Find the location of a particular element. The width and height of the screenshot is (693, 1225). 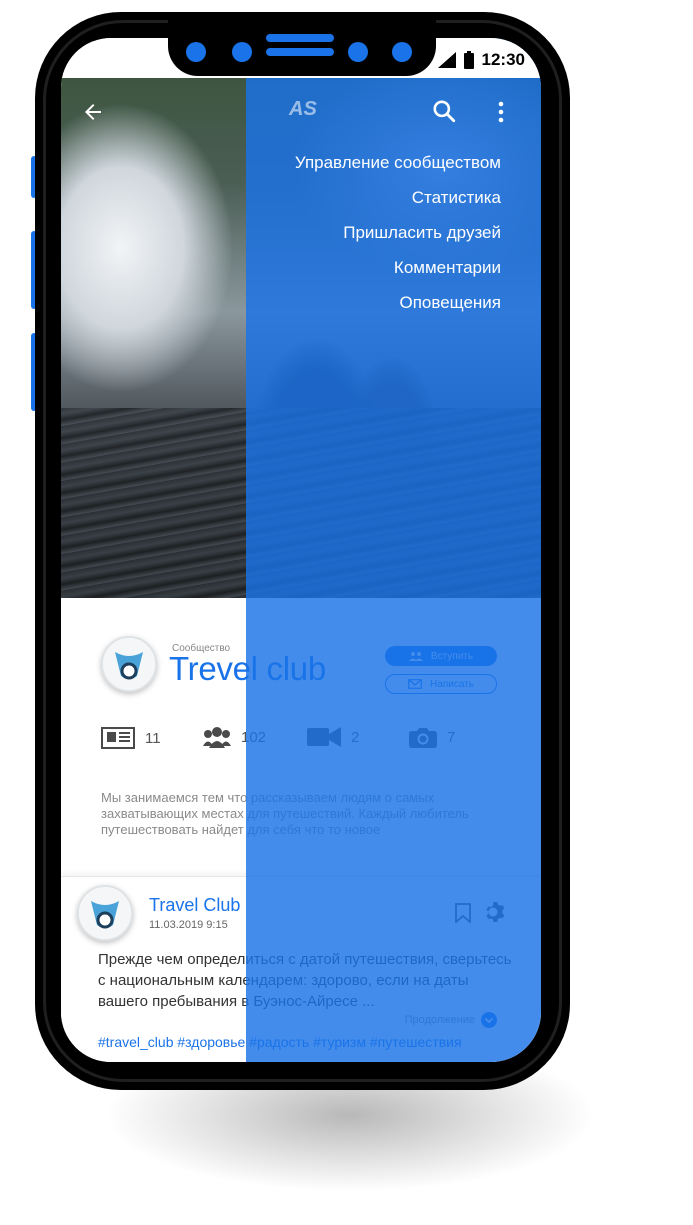

read-more-label: Продолжение is located at coordinates (439, 1020).